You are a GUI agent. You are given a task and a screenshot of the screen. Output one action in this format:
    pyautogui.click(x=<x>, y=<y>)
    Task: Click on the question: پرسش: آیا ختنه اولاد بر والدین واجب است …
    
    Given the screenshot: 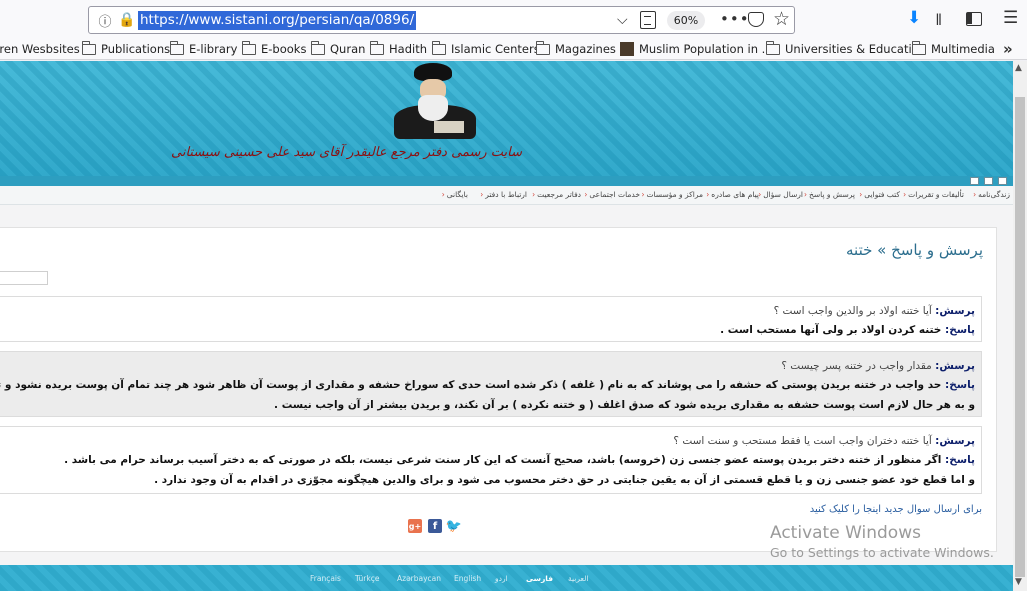 What is the action you would take?
    pyautogui.click(x=874, y=311)
    